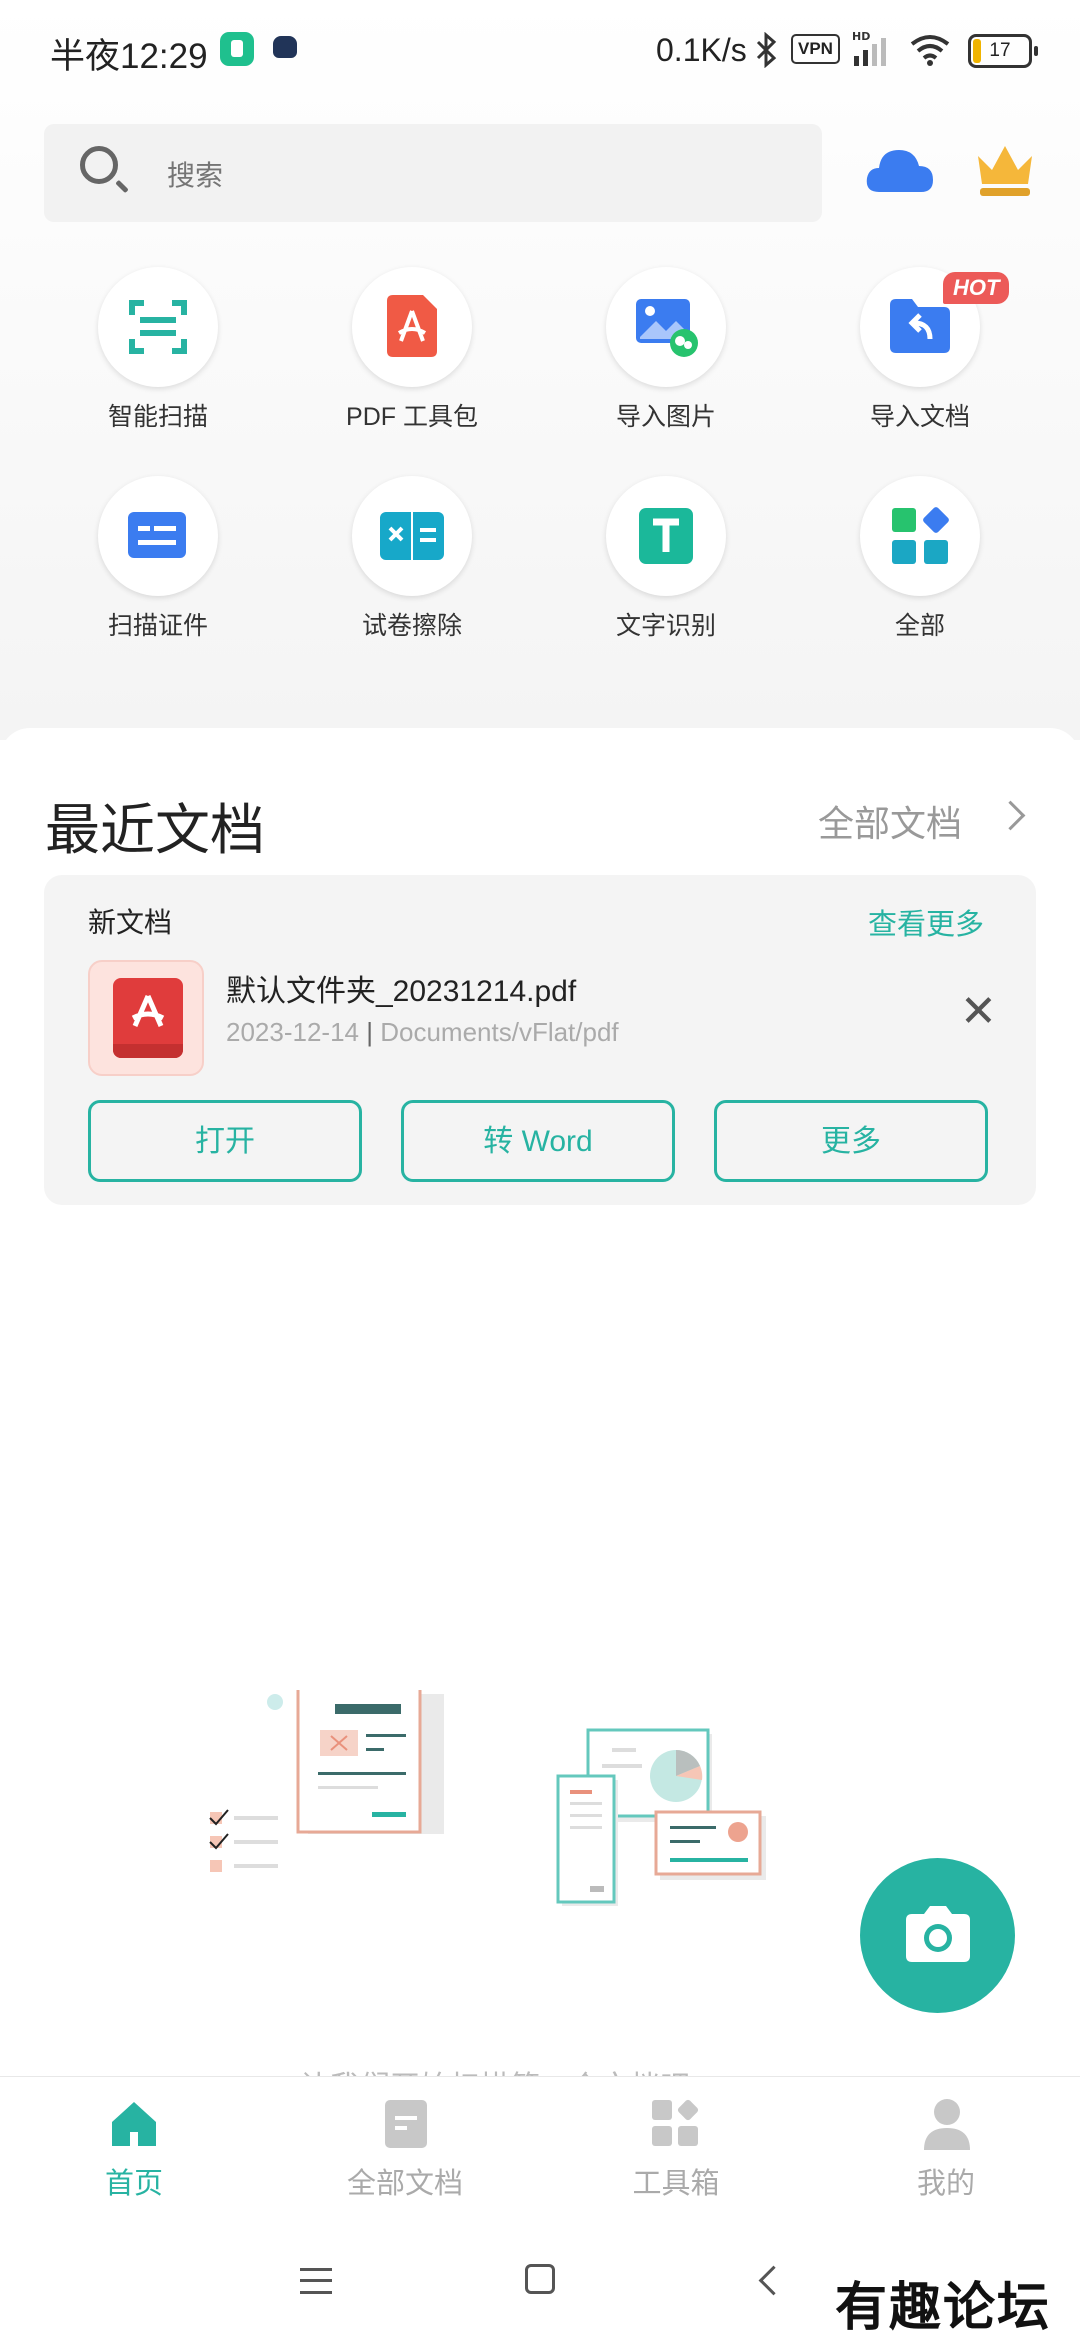  I want to click on nav-all-documents: 全部文档, so click(405, 2146).